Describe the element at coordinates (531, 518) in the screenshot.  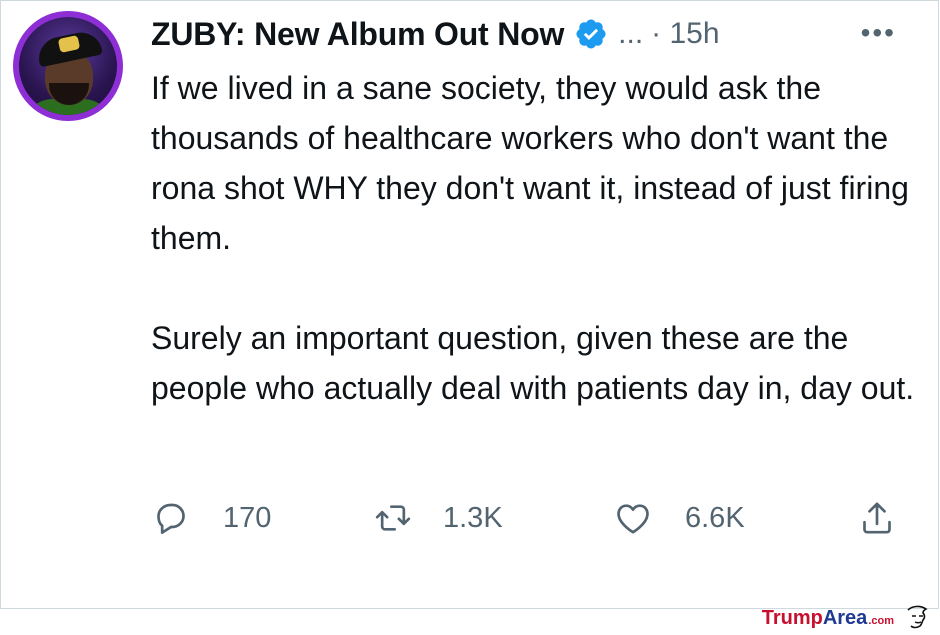
I see `action-bar: 170 1.3K 6.6K` at that location.